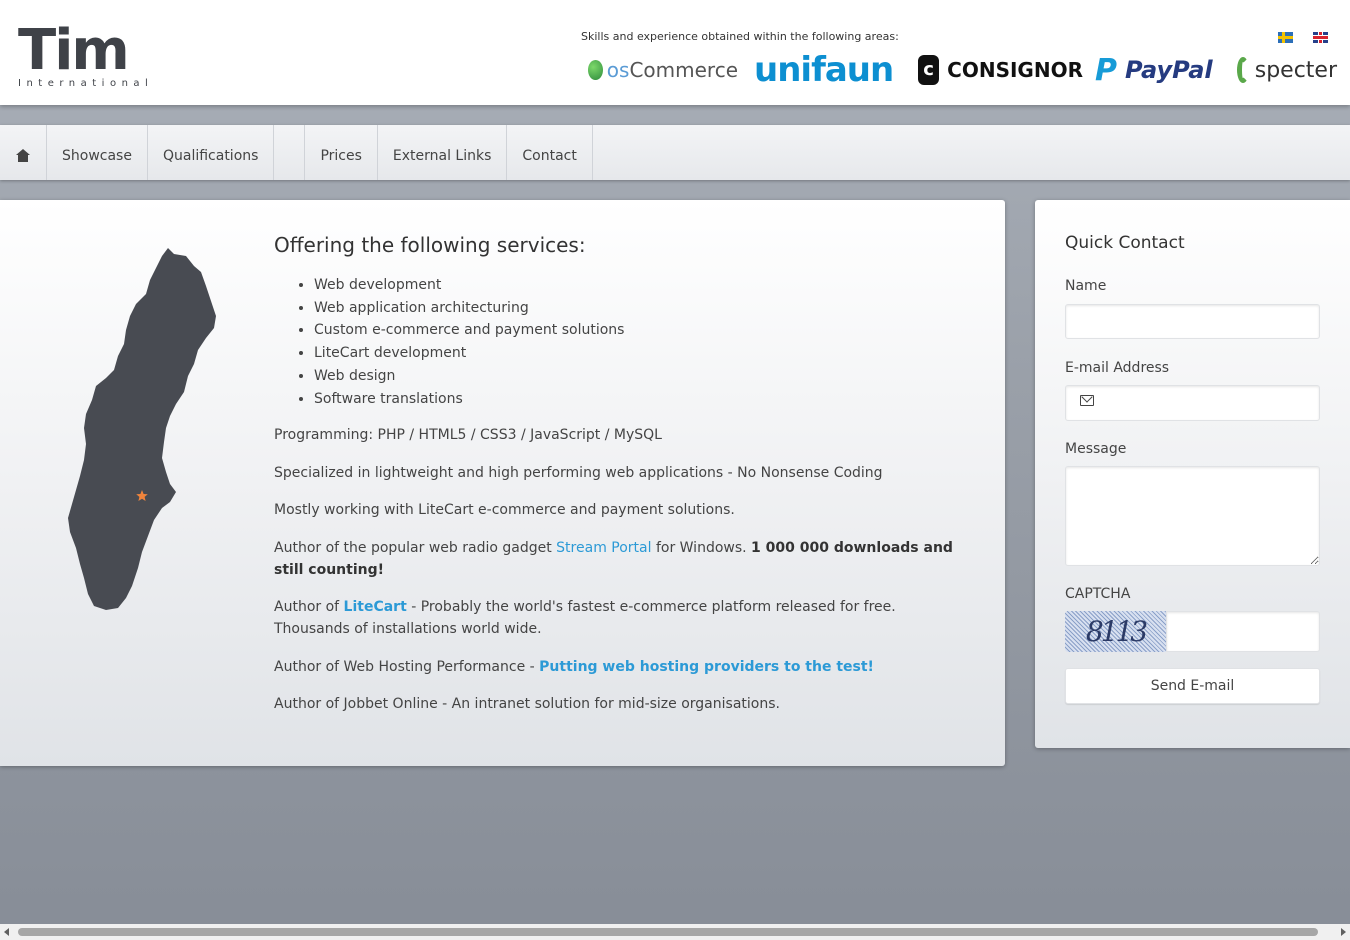  I want to click on captcha-image: 8113, so click(1115, 631).